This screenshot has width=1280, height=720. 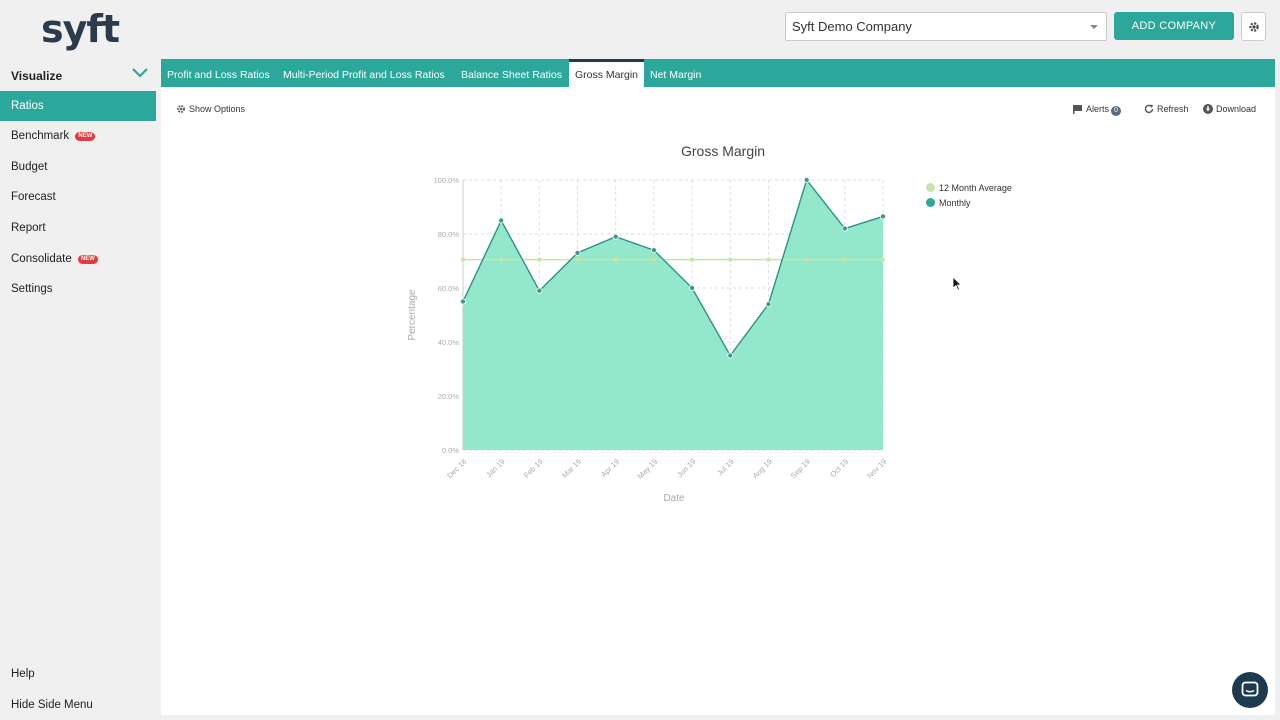 What do you see at coordinates (533, 468) in the screenshot?
I see `x-tick-label: Feb 19` at bounding box center [533, 468].